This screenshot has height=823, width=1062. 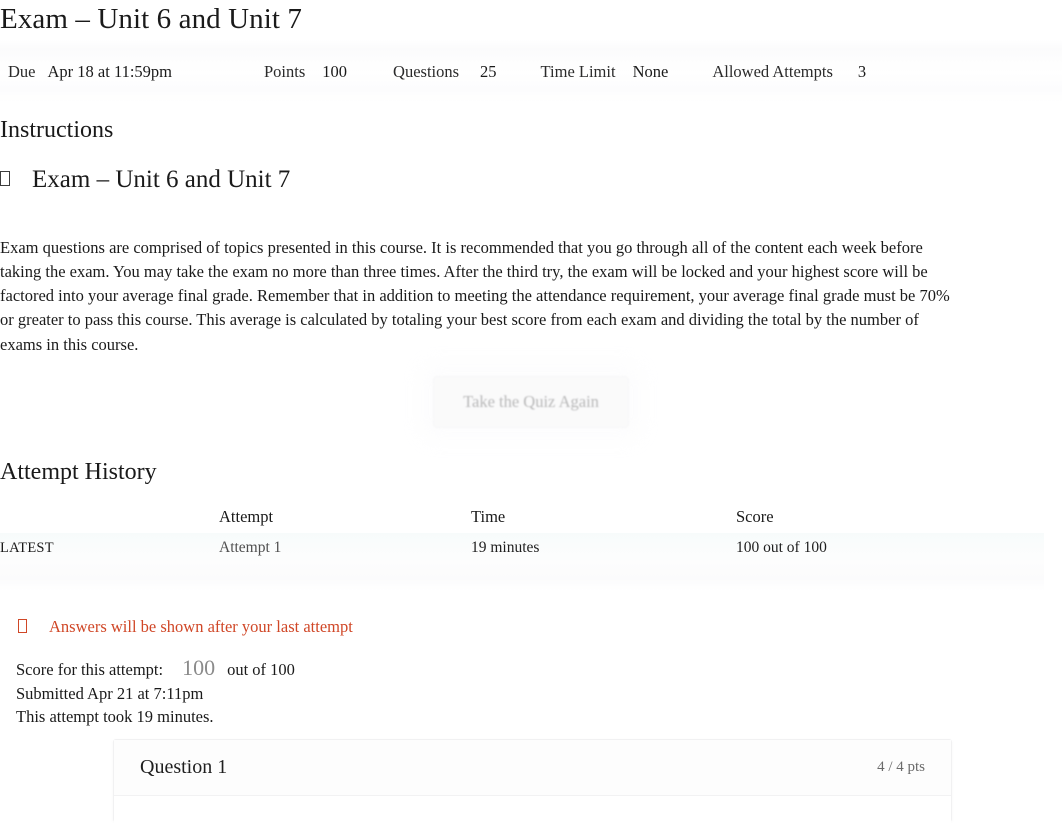 I want to click on meta-time-limit: Time Limit None, so click(x=605, y=72).